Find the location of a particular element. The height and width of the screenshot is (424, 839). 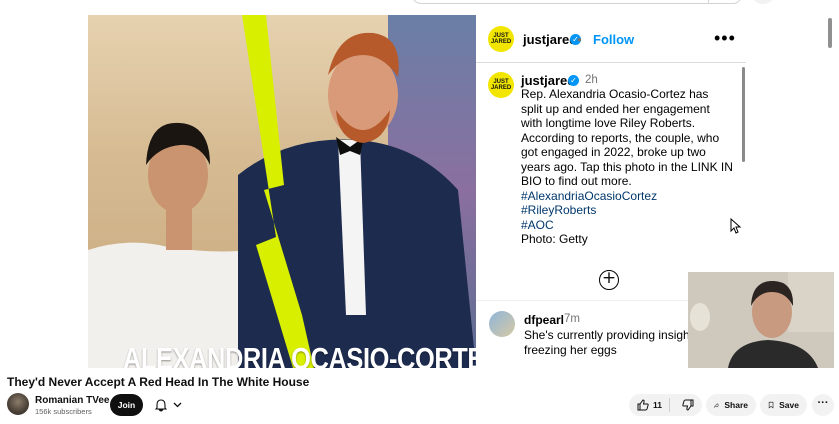

thumbs-down-icon is located at coordinates (688, 405).